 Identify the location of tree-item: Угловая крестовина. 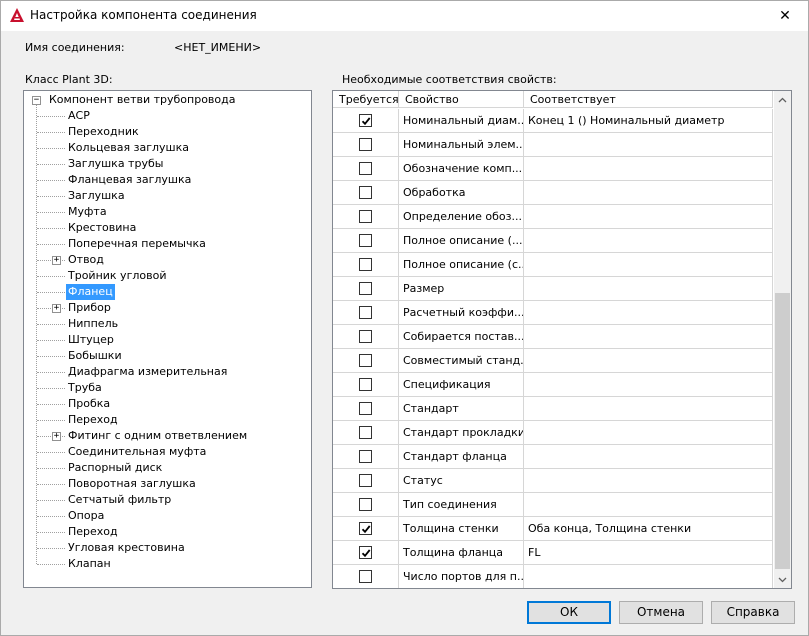
(126, 548).